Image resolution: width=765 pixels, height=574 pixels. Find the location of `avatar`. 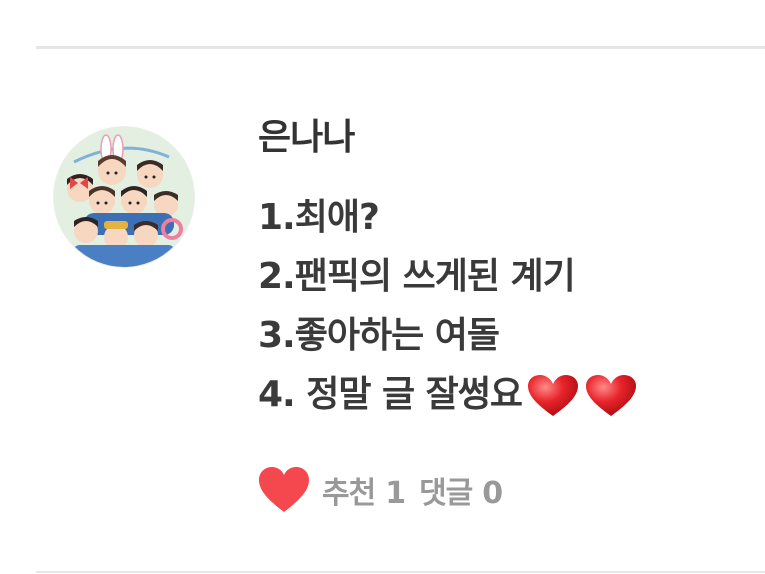

avatar is located at coordinates (124, 197).